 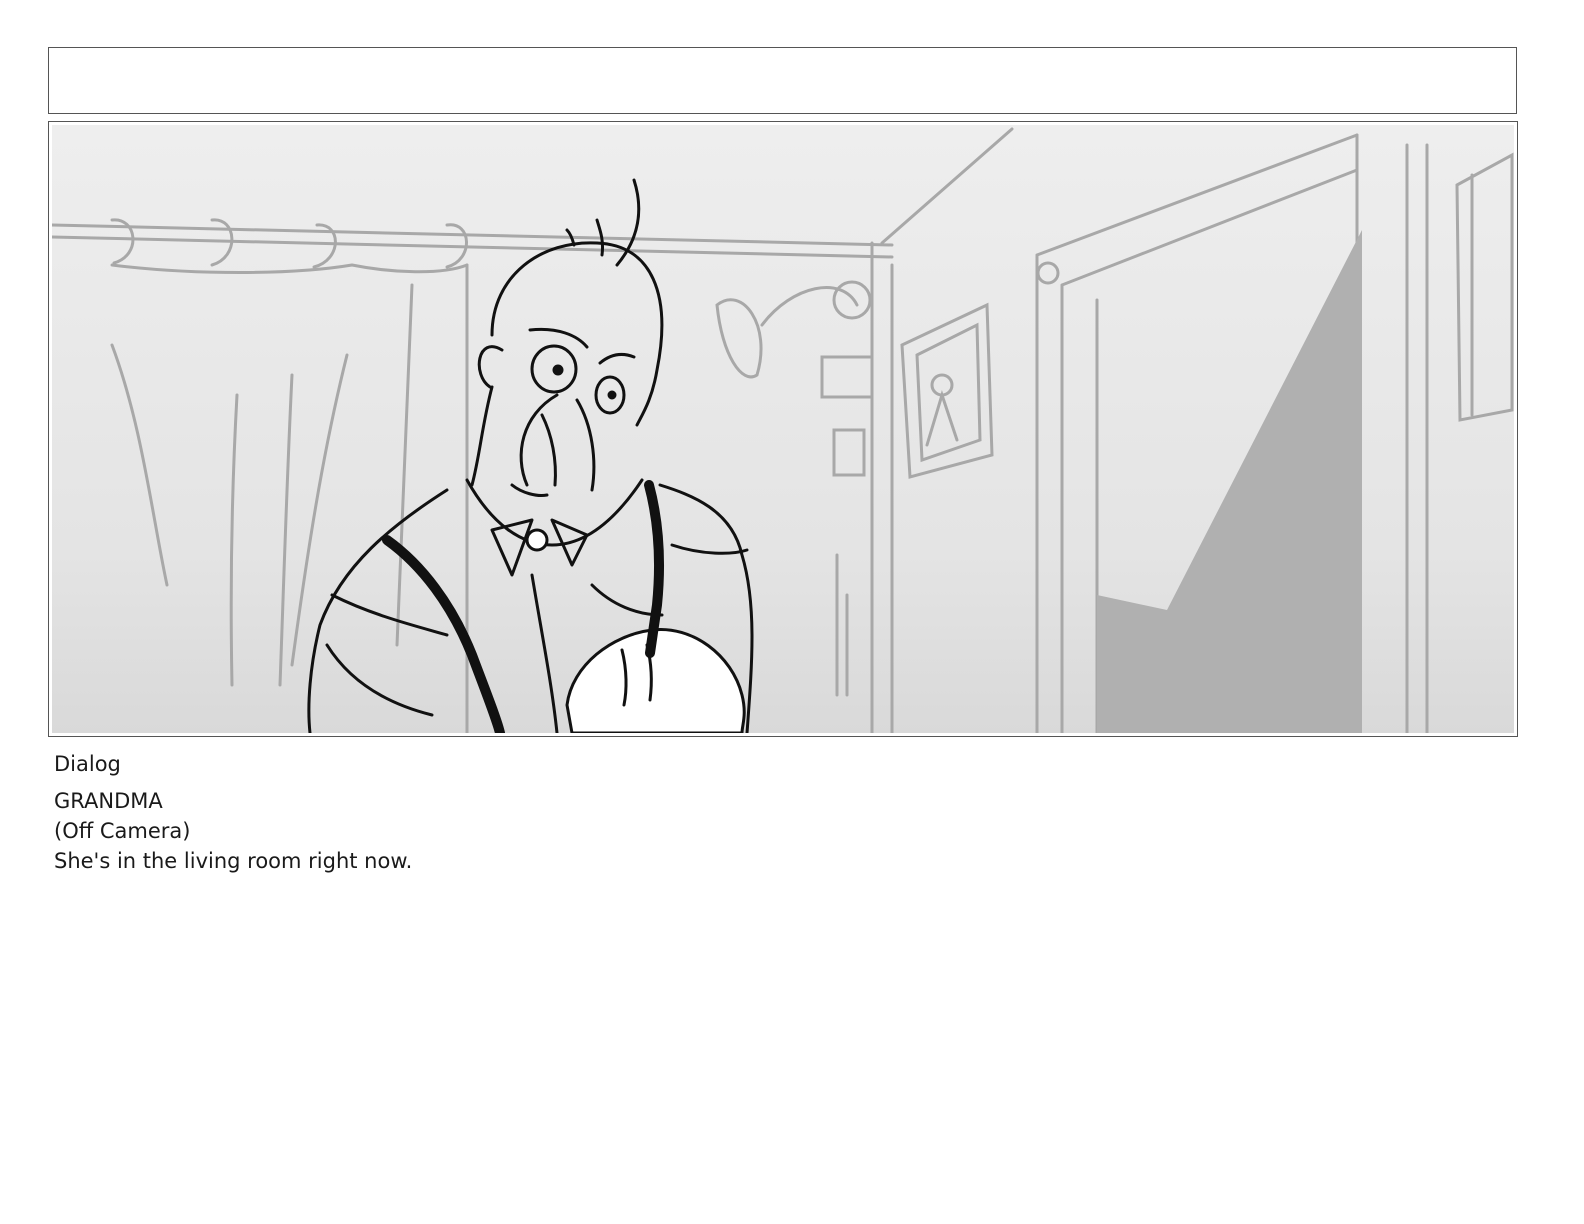 I want to click on character-sketch, so click(x=530, y=455).